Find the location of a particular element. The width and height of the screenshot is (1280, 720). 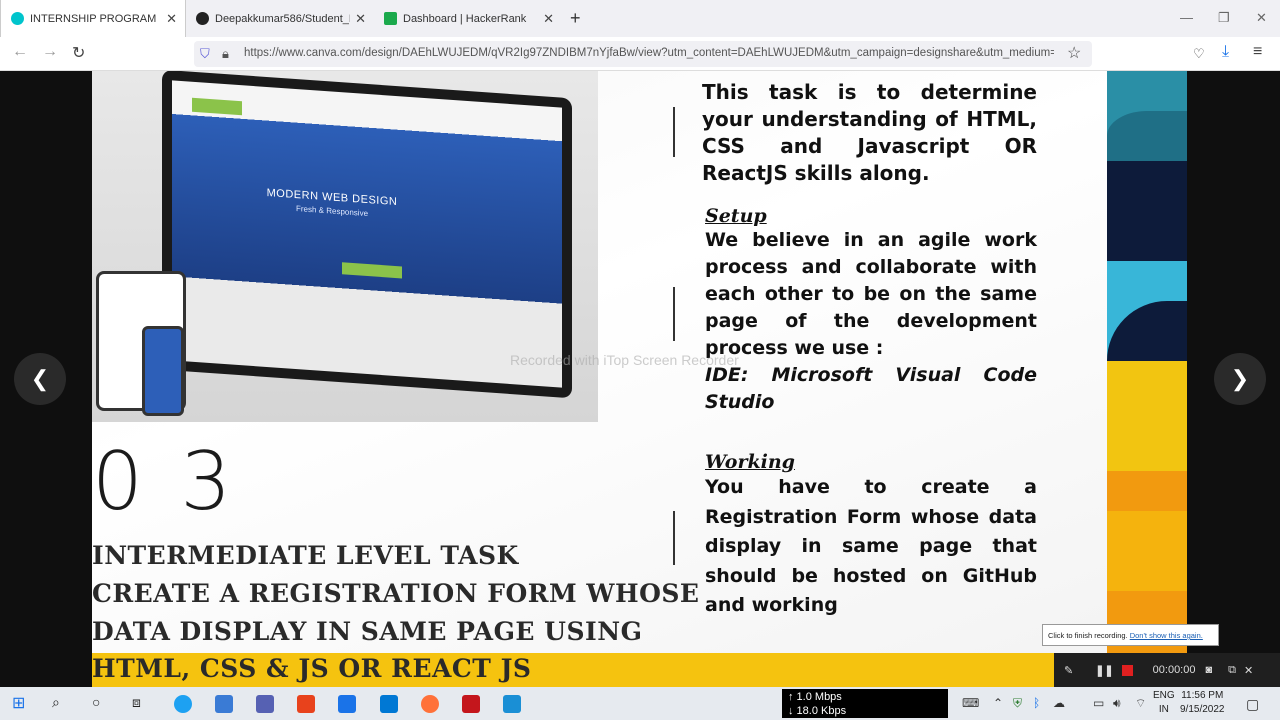

previous-slide-button: ❮ is located at coordinates (40, 379).